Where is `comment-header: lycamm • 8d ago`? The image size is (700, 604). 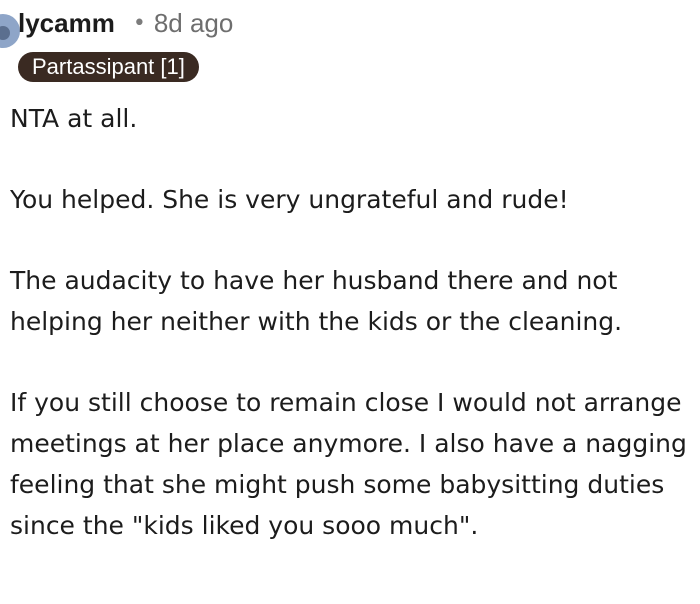 comment-header: lycamm • 8d ago is located at coordinates (125, 23).